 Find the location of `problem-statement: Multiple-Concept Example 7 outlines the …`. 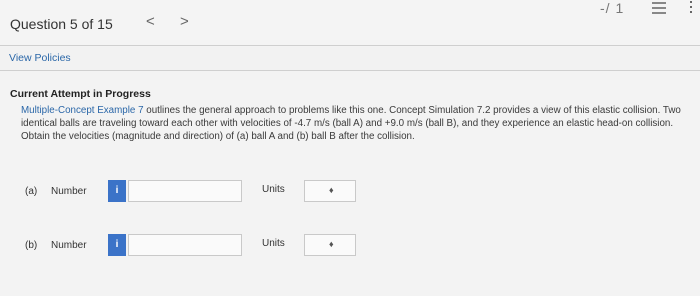

problem-statement: Multiple-Concept Example 7 outlines the … is located at coordinates (354, 123).